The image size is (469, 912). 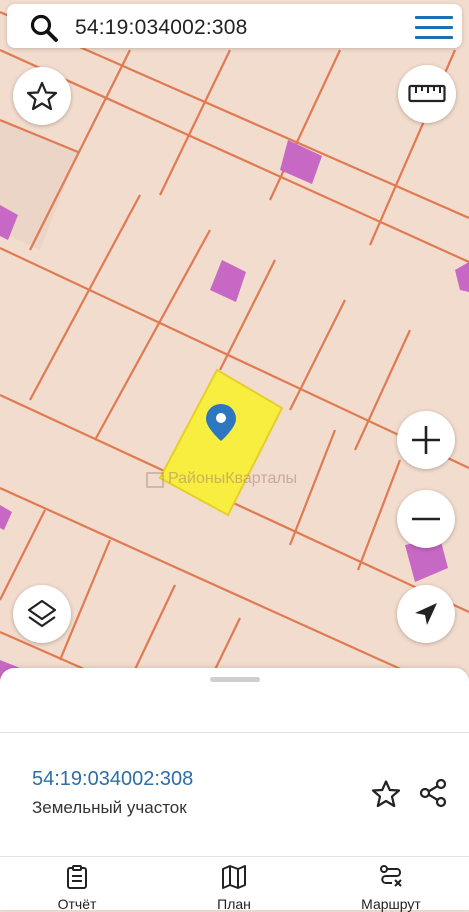 I want to click on menu-icon, so click(x=434, y=29).